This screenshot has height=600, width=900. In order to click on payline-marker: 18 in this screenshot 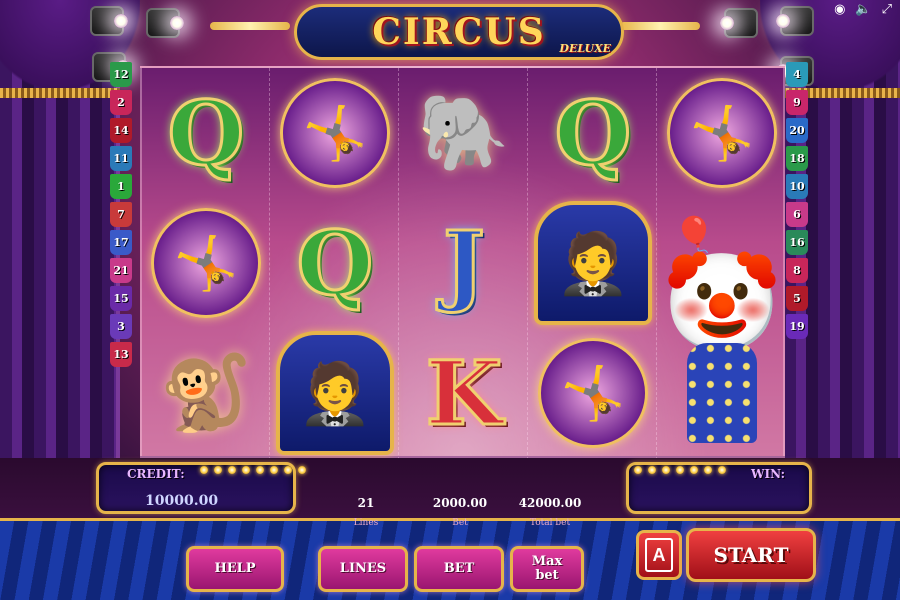, I will do `click(797, 158)`.